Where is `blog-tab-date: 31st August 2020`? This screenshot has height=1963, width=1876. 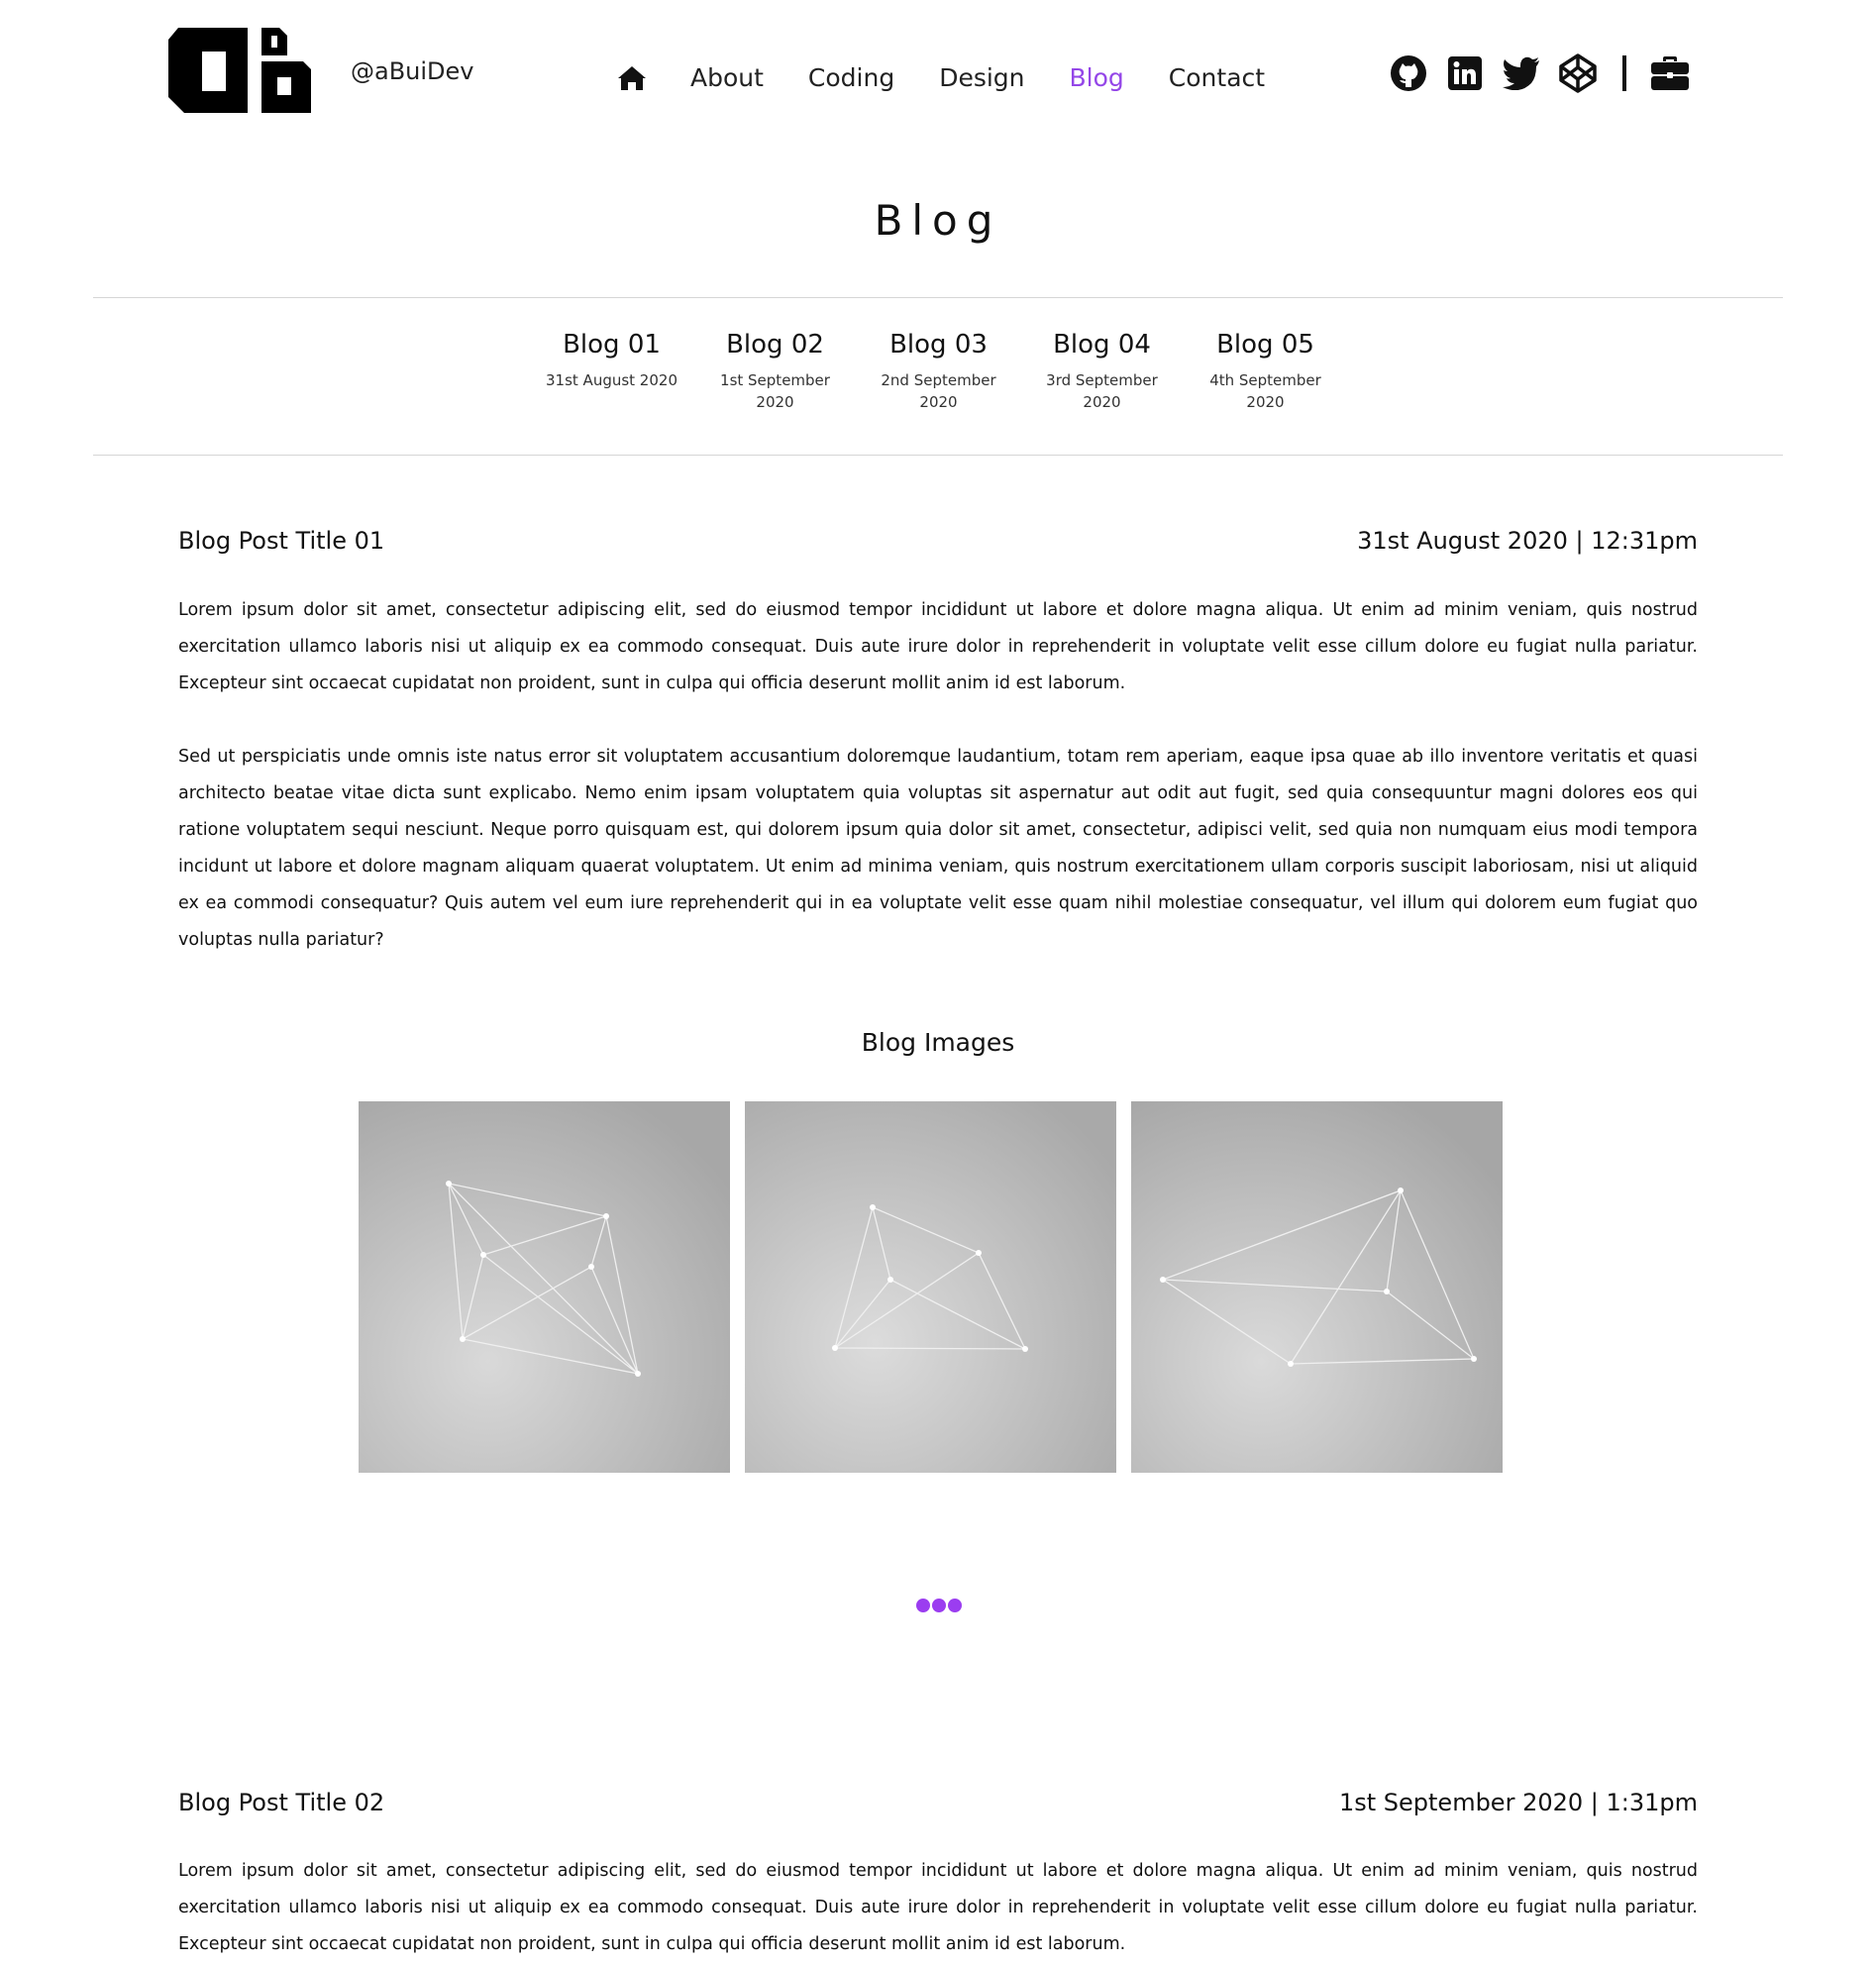
blog-tab-date: 31st August 2020 is located at coordinates (611, 380).